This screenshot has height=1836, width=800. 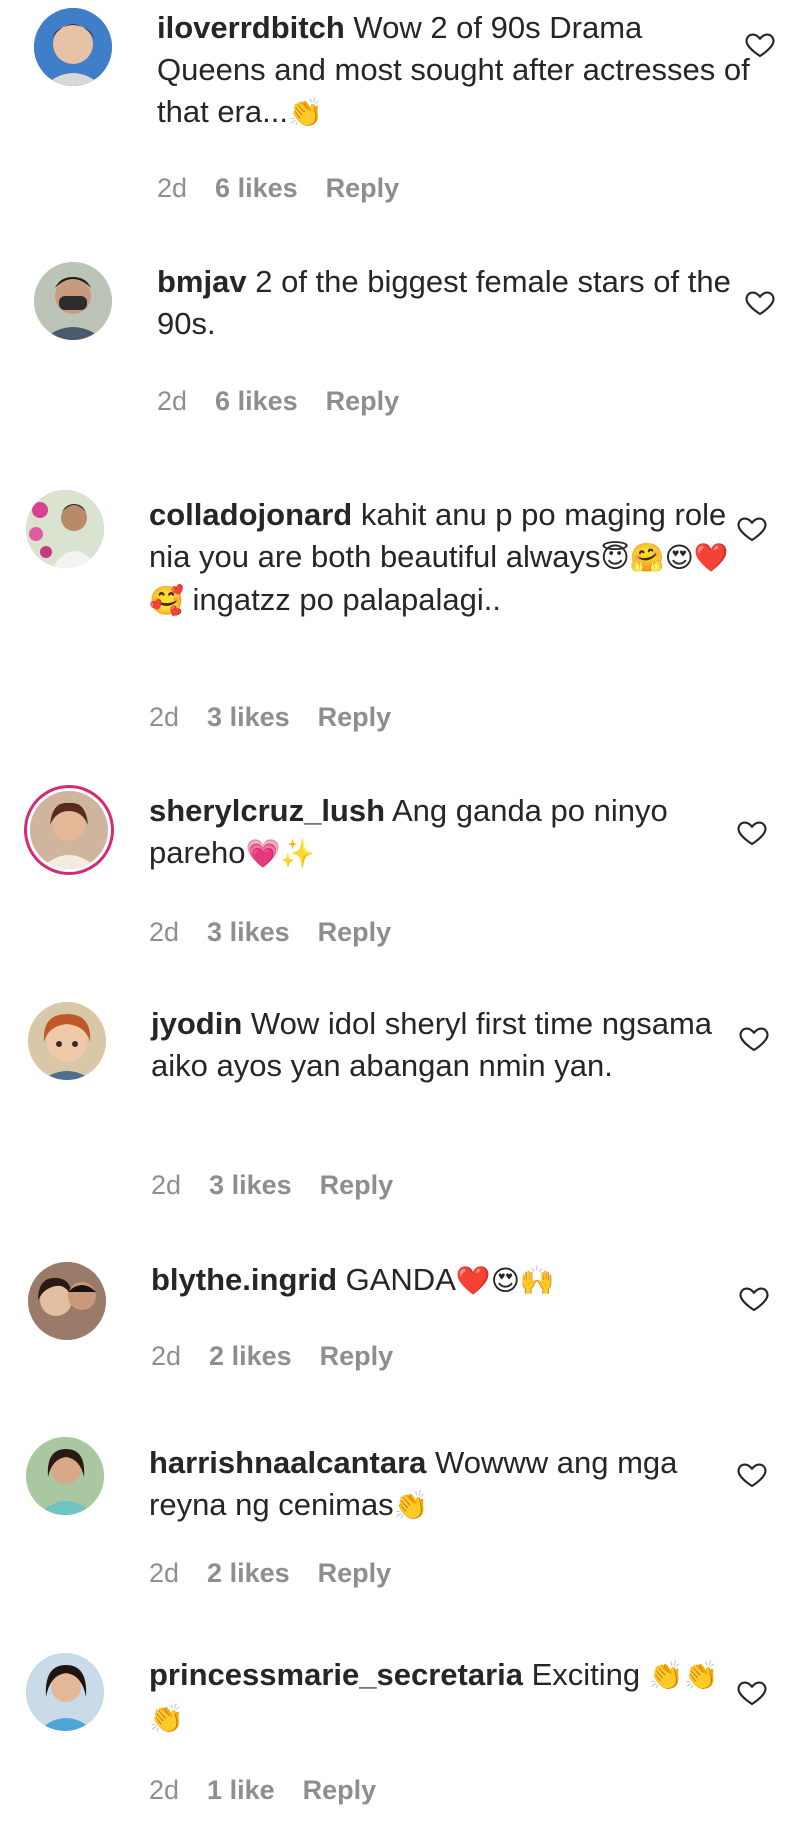 I want to click on comment-text: GANDA, so click(x=400, y=1279).